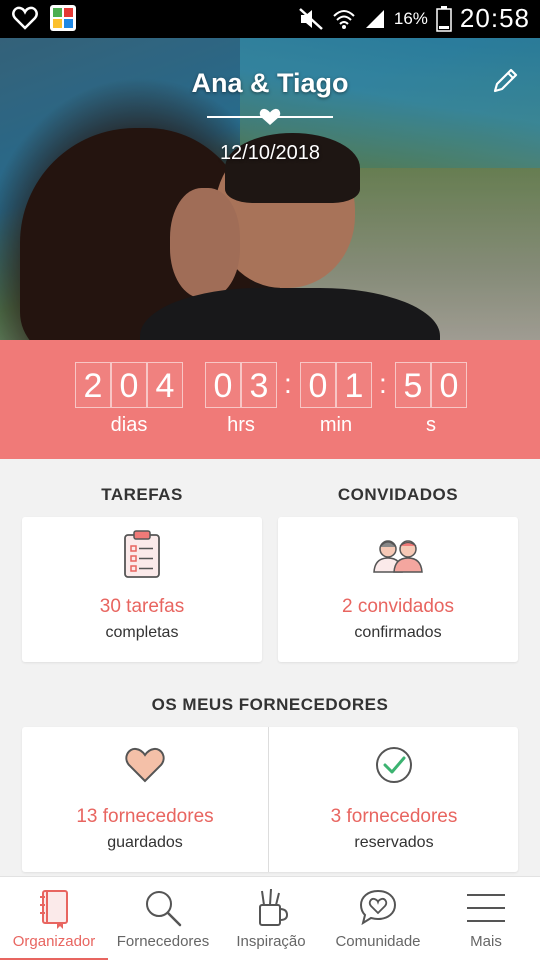 The image size is (540, 960). Describe the element at coordinates (486, 908) in the screenshot. I see `menu-icon` at that location.